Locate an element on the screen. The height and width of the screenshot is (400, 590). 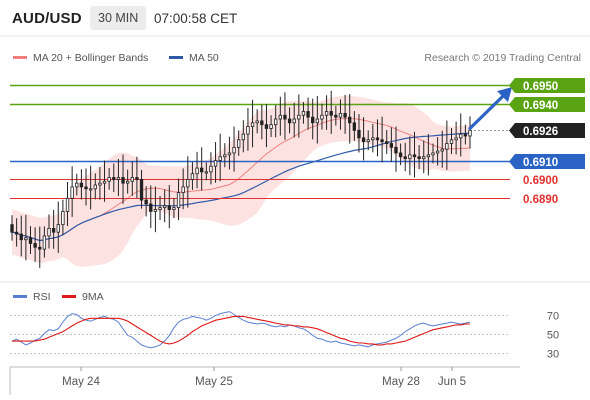
rsi-tick-label: 70 is located at coordinates (553, 317).